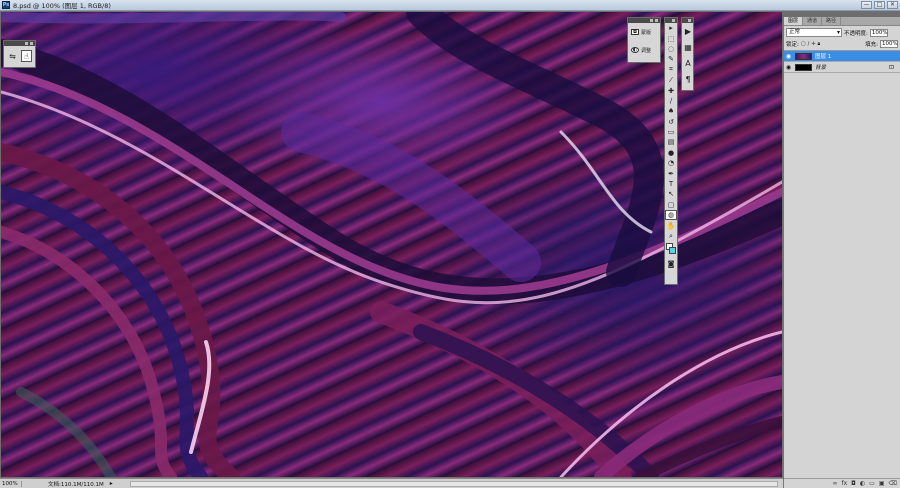 This screenshot has height=488, width=900. Describe the element at coordinates (671, 194) in the screenshot. I see `path-select-tool-icon: ↖` at that location.